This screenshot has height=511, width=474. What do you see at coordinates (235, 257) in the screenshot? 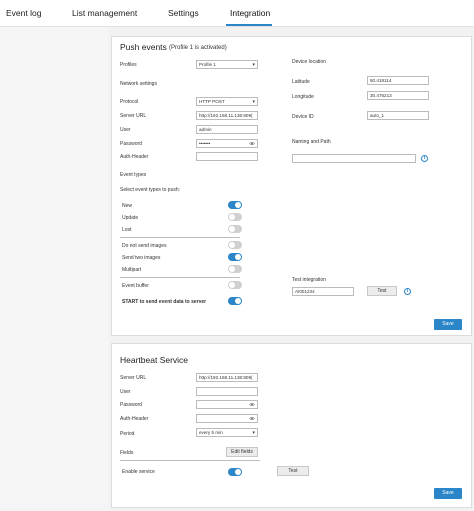
I see `send-two-images-toggle` at bounding box center [235, 257].